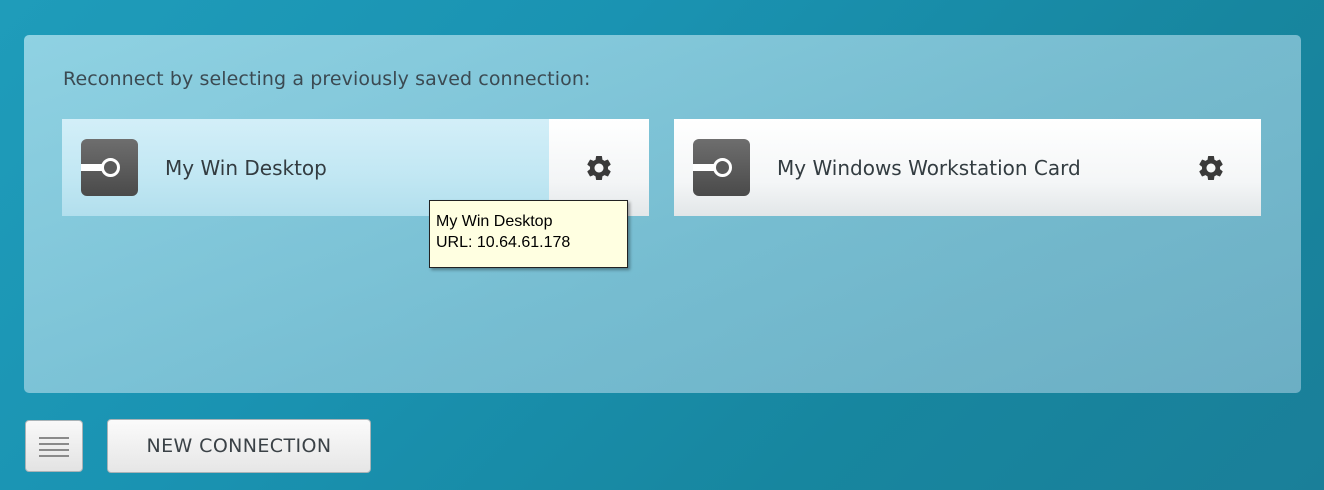  I want to click on connection-card-my-windows-workstation-card: My Windows Workstation Card, so click(967, 167).